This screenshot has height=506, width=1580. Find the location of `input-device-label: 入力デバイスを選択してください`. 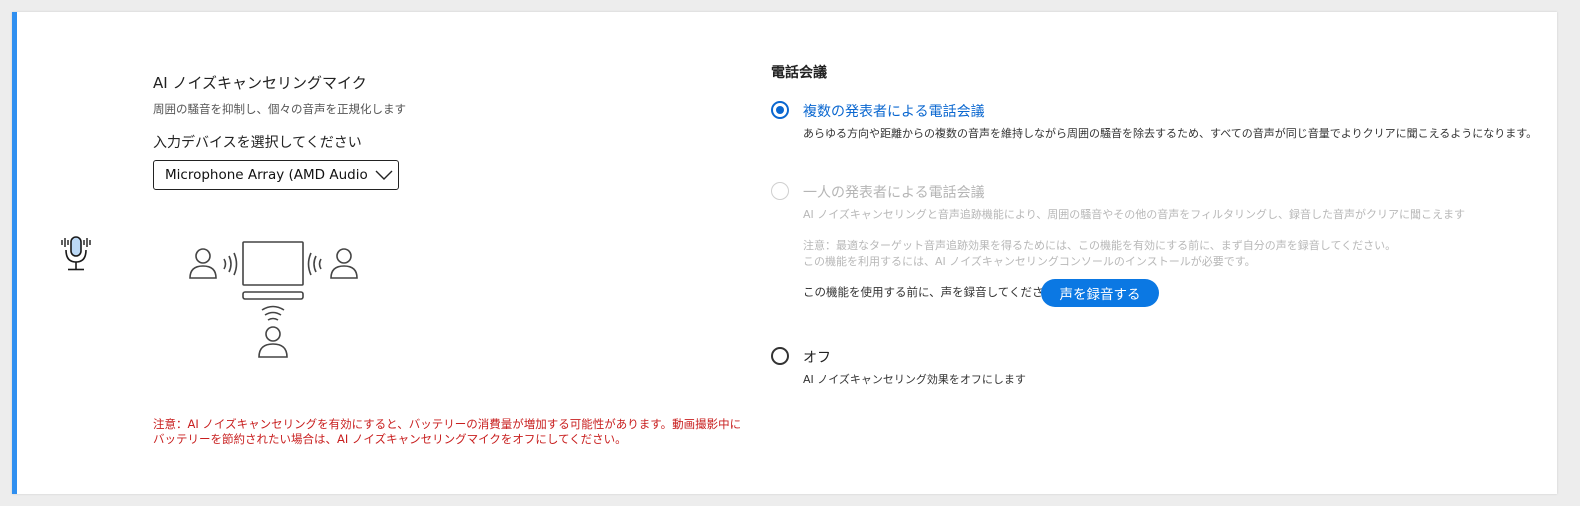

input-device-label: 入力デバイスを選択してください is located at coordinates (257, 143).